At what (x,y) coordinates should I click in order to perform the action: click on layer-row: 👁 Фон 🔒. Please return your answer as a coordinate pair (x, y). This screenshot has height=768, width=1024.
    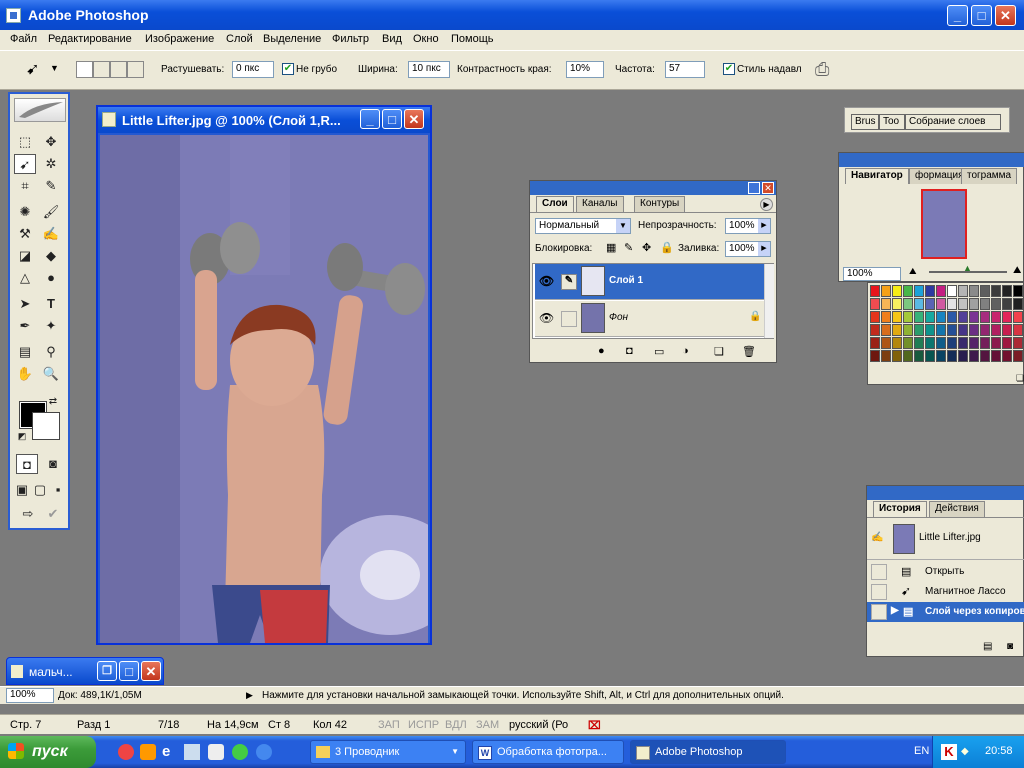
    Looking at the image, I should click on (650, 319).